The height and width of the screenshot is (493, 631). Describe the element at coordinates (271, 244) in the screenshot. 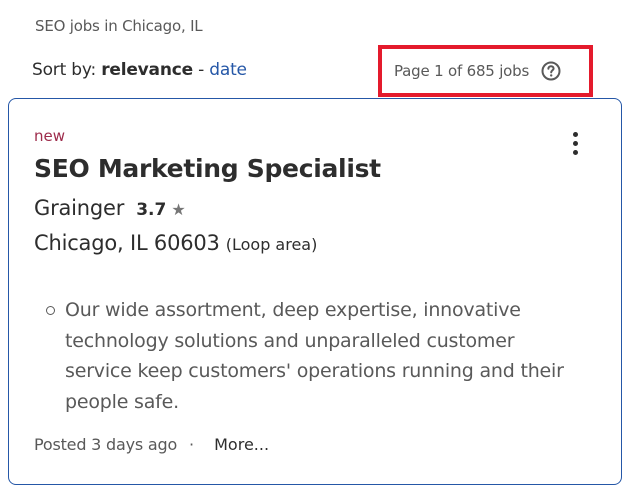

I see `location-area: (Loop area)` at that location.